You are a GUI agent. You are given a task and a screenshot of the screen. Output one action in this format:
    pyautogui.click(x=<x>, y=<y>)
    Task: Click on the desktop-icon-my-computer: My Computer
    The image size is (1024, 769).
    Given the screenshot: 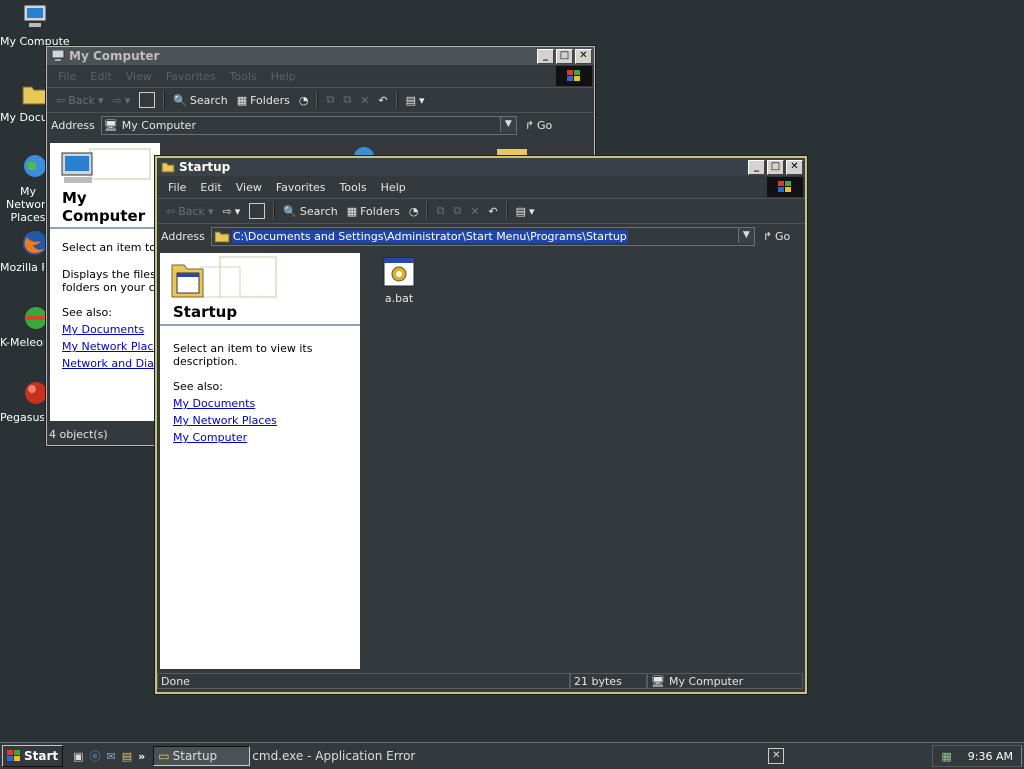 What is the action you would take?
    pyautogui.click(x=35, y=25)
    